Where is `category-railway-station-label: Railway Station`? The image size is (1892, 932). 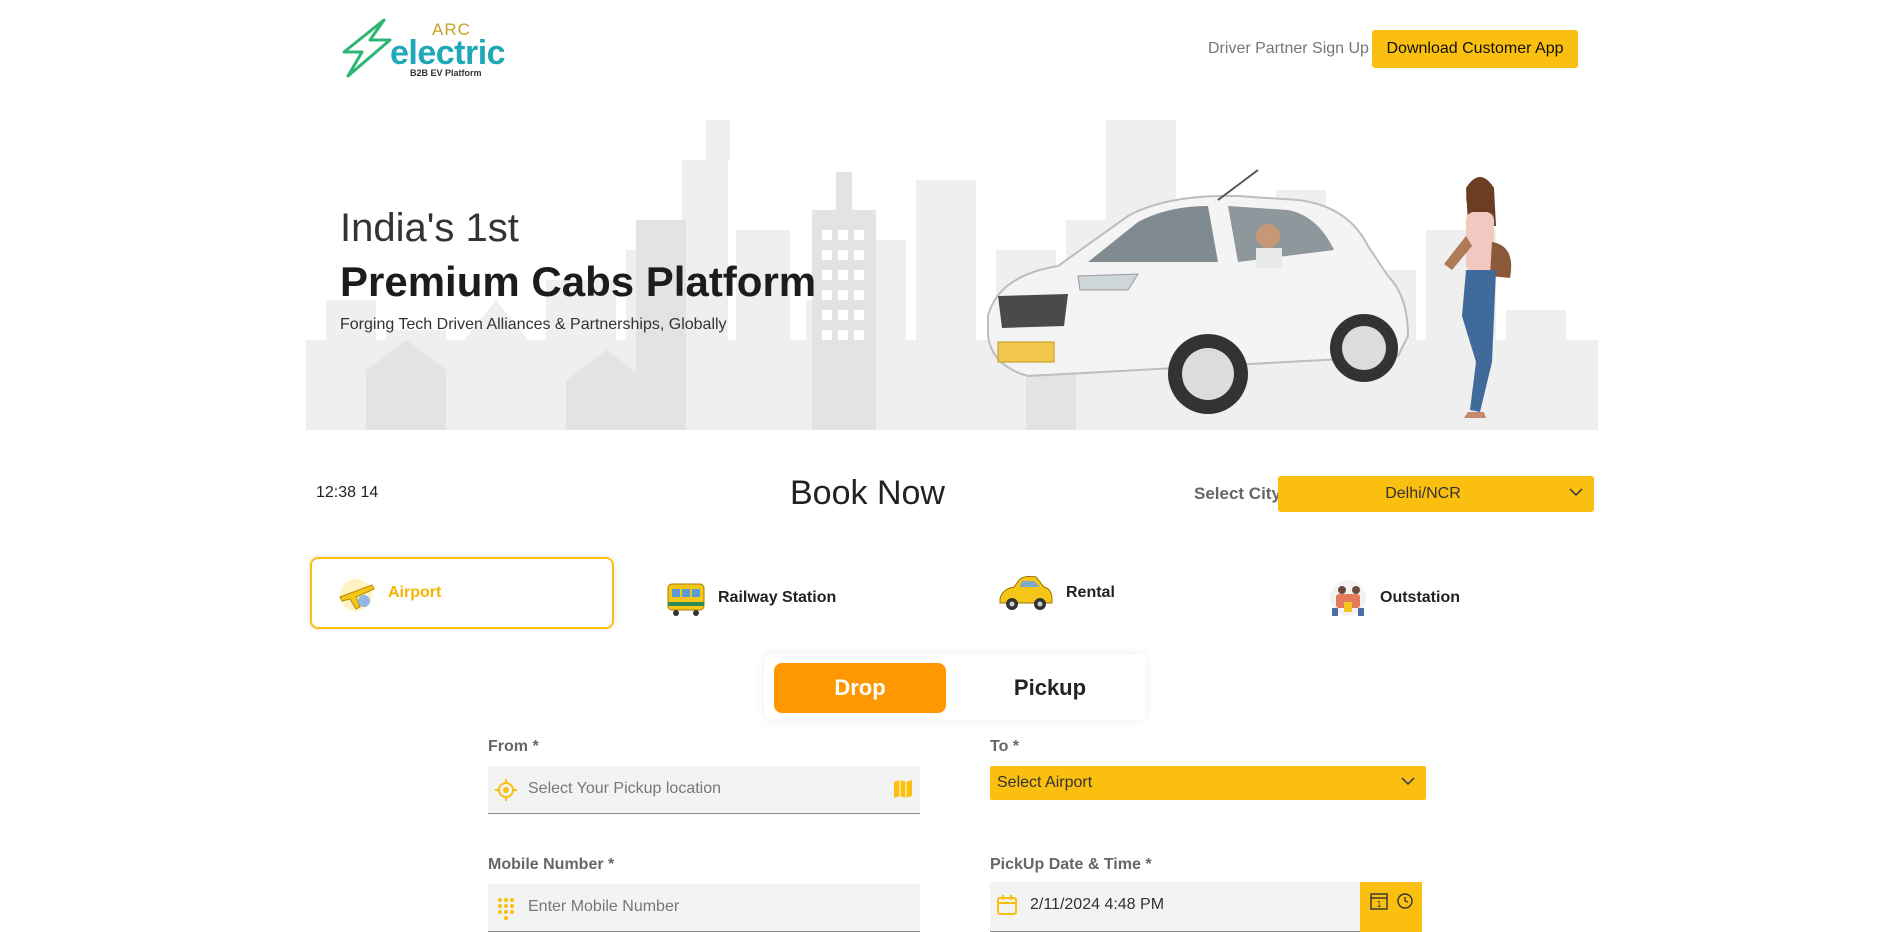
category-railway-station-label: Railway Station is located at coordinates (777, 597).